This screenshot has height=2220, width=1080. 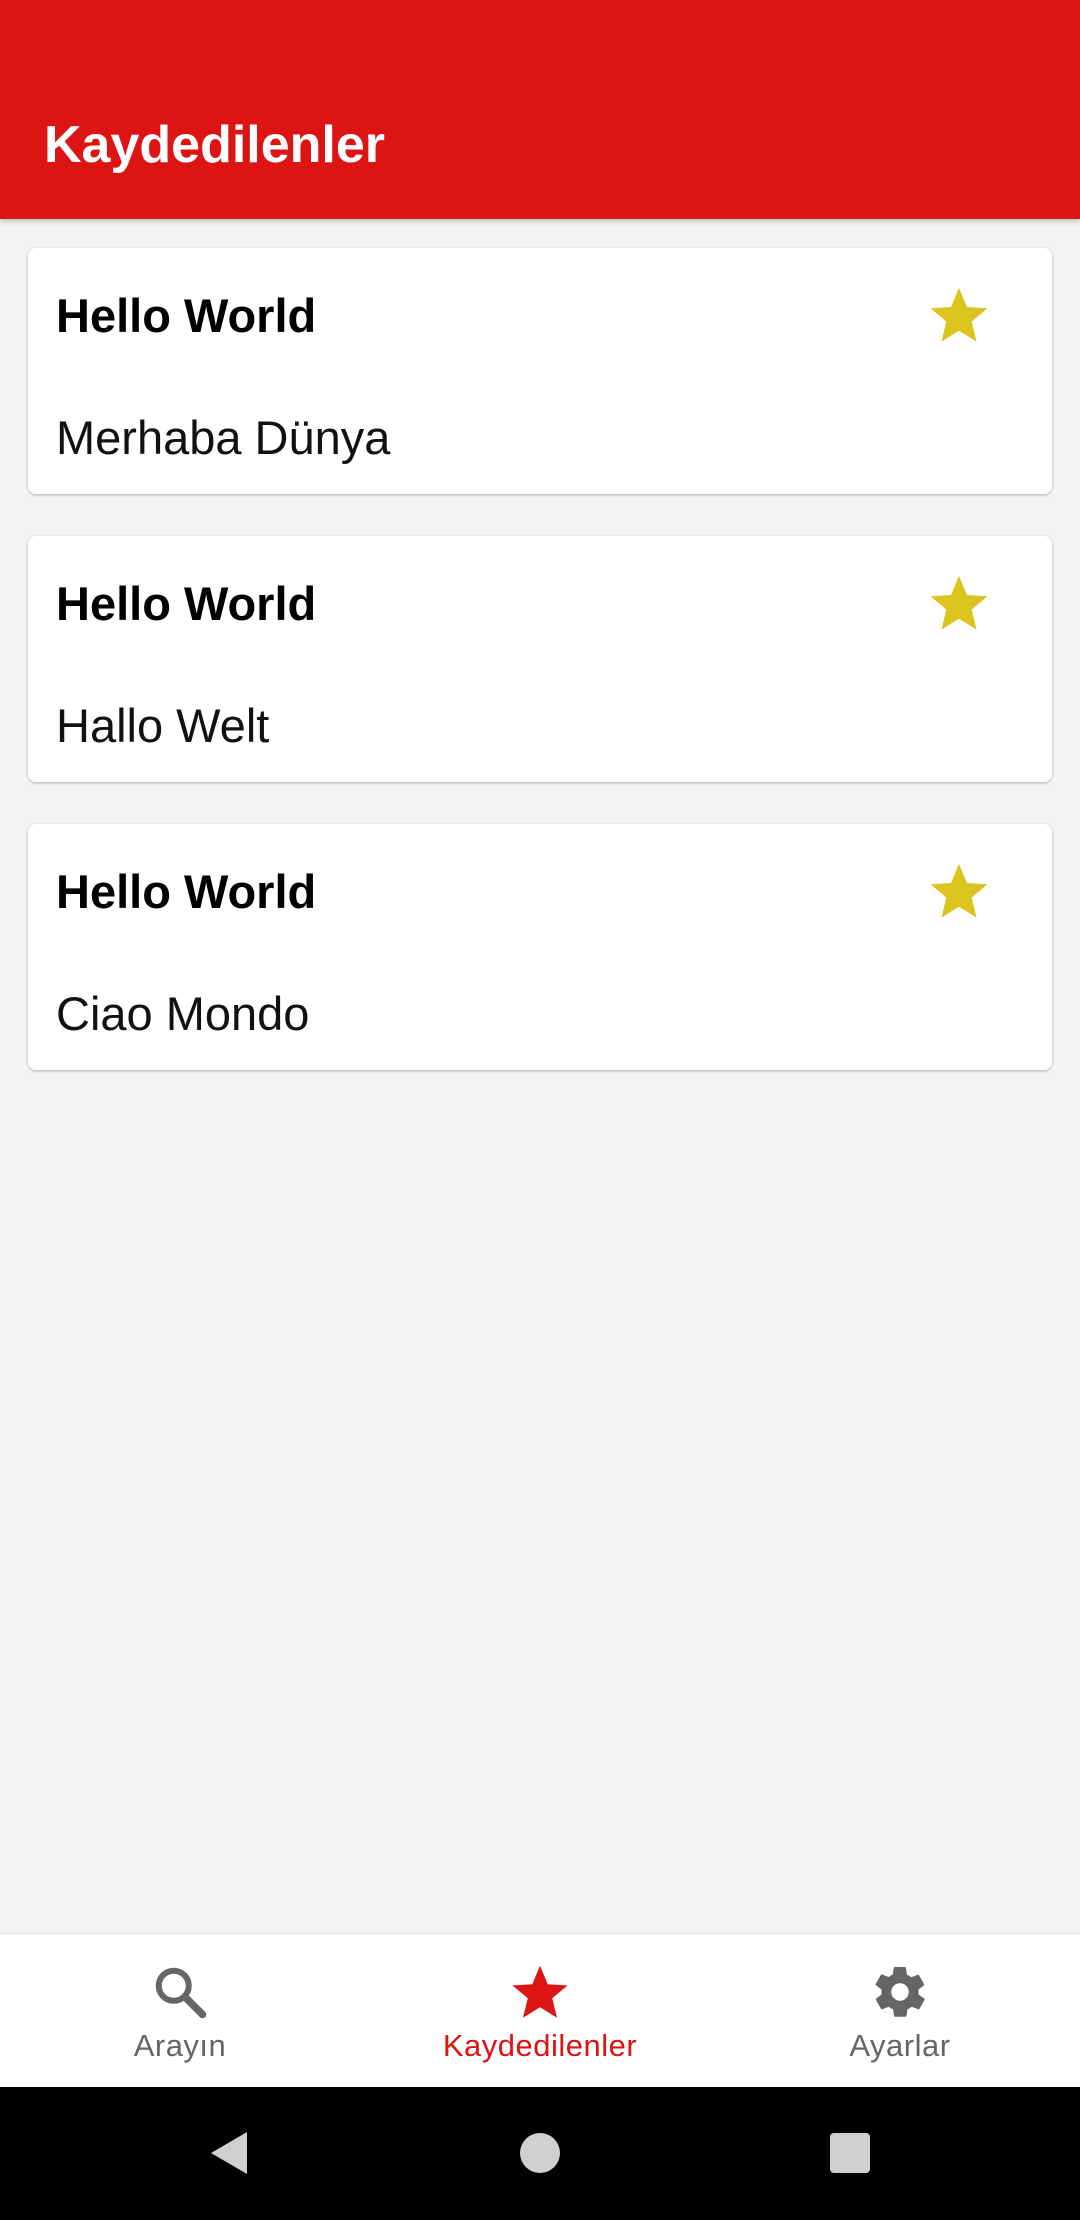 What do you see at coordinates (900, 2045) in the screenshot?
I see `nav-label-settings: Ayarlar` at bounding box center [900, 2045].